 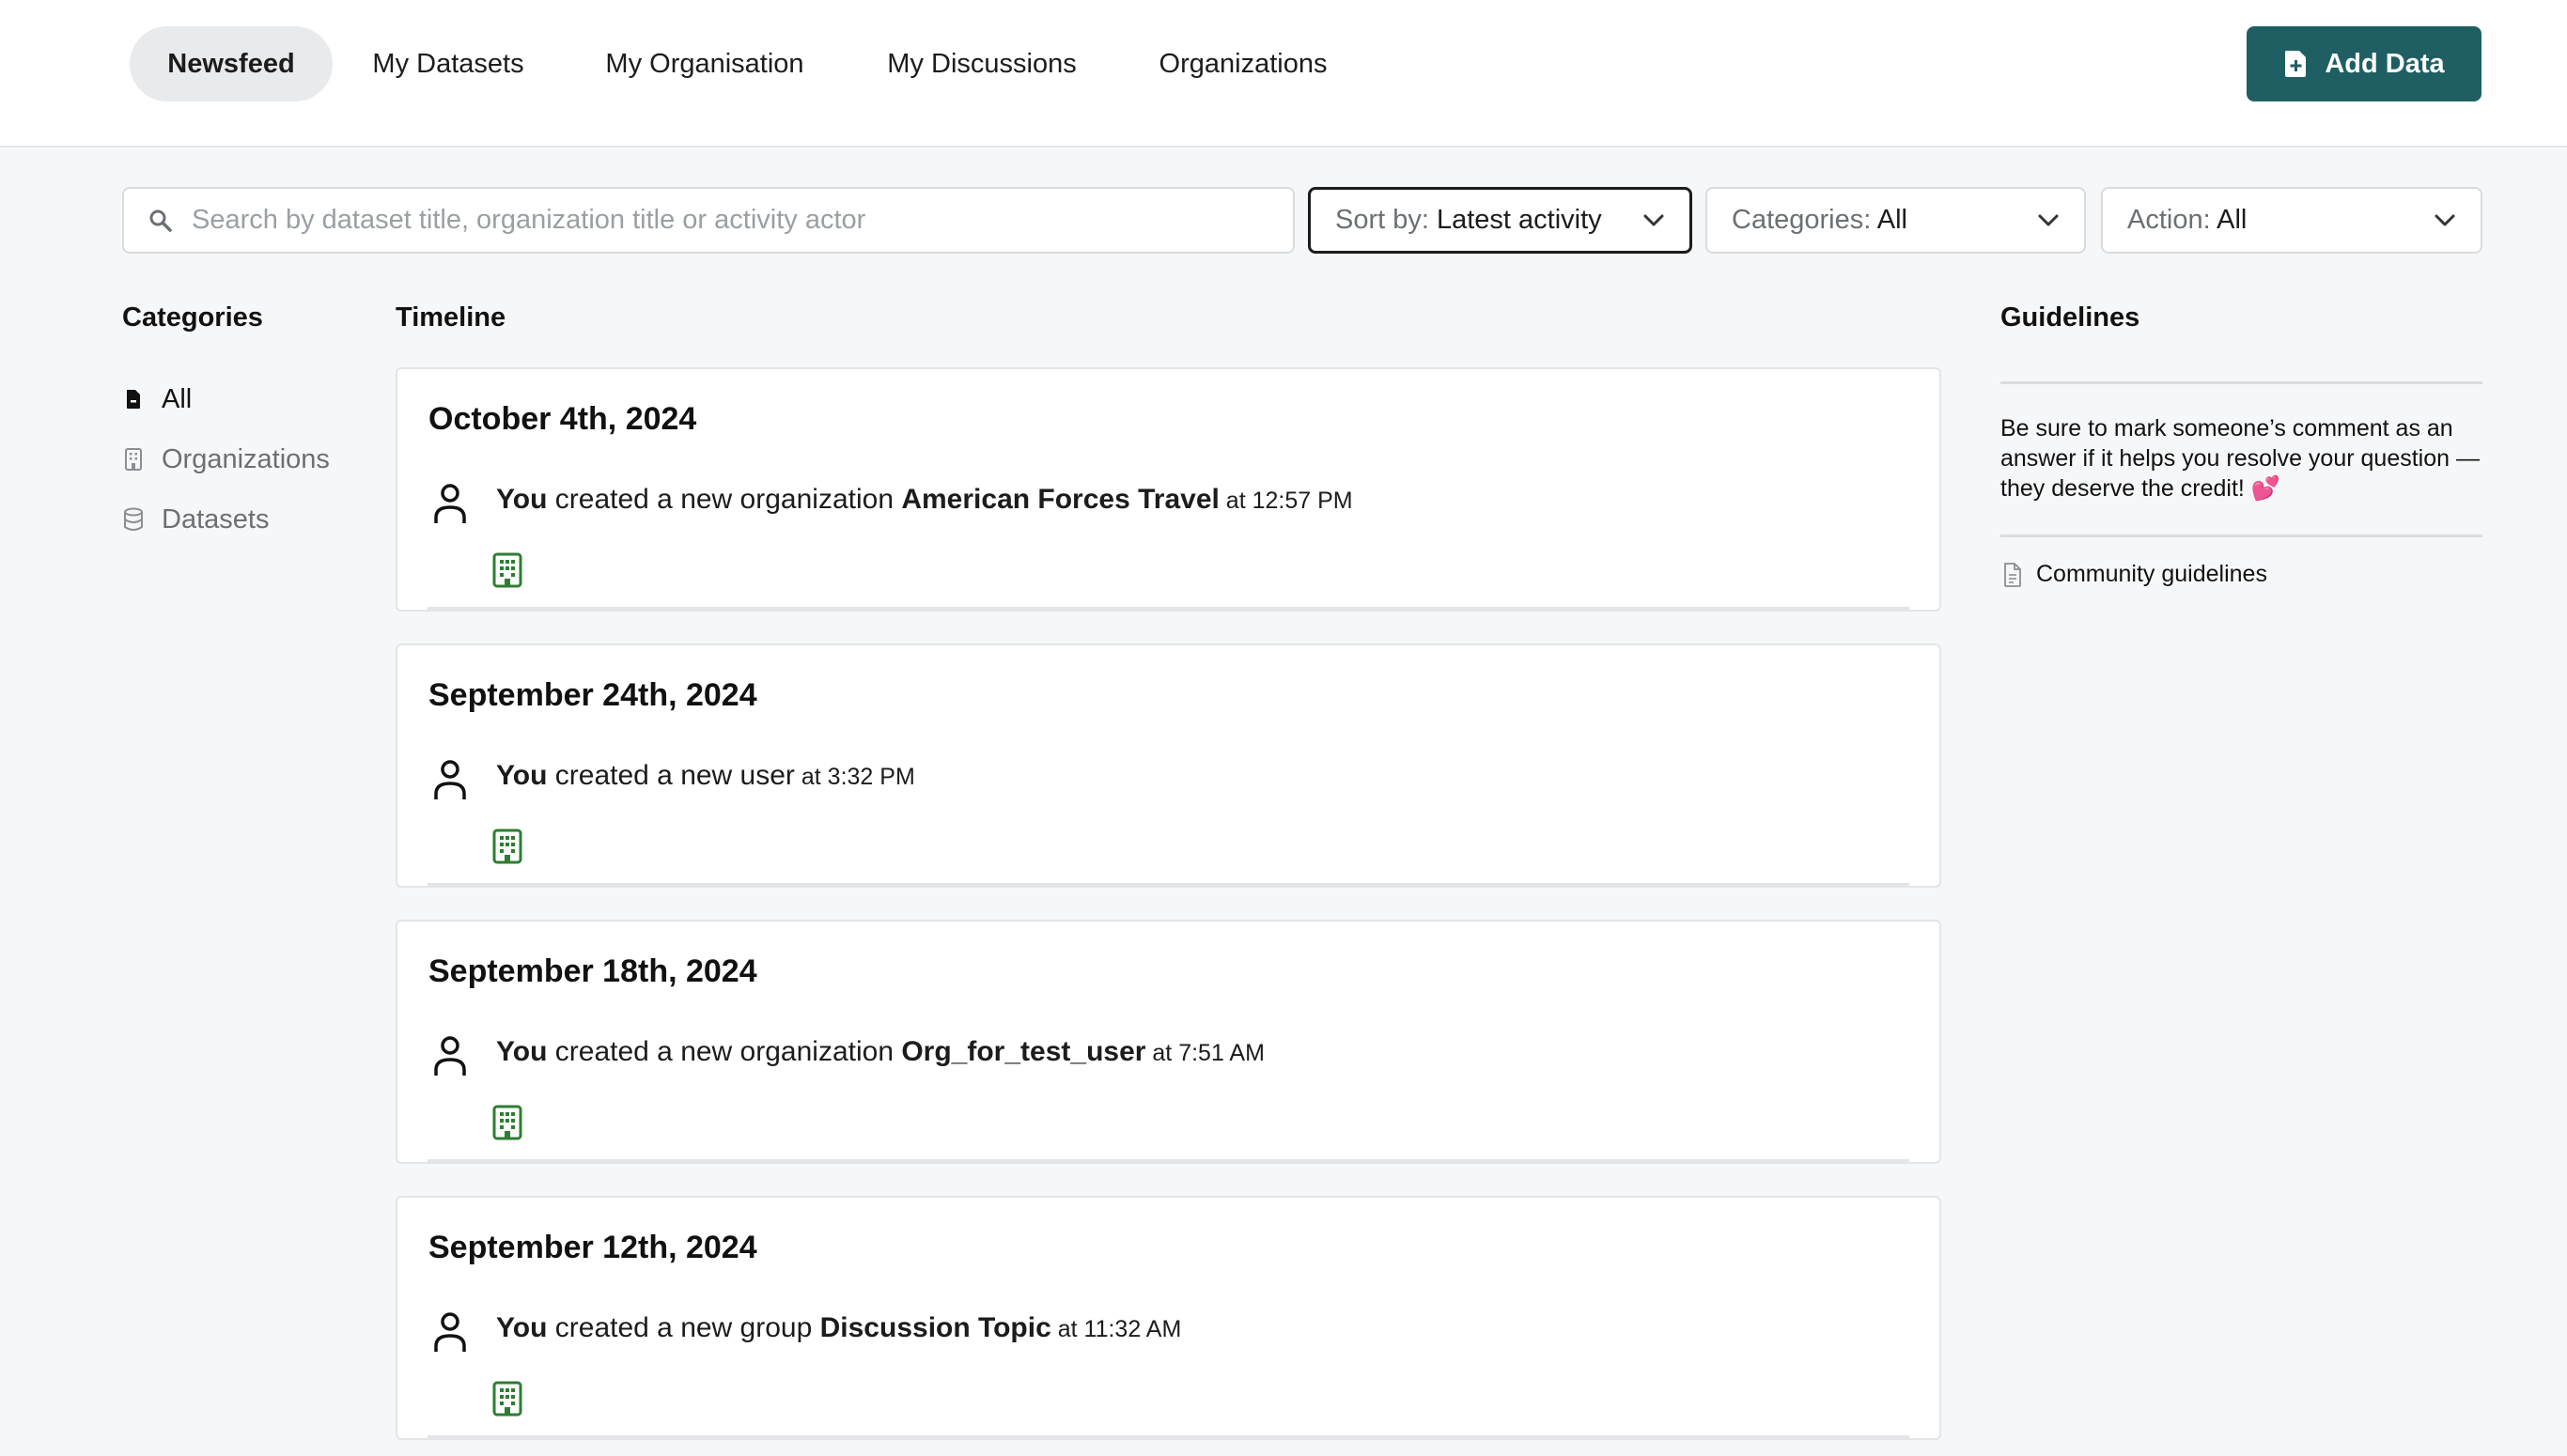 I want to click on timeline-date: September 12th, 2024, so click(x=592, y=1247).